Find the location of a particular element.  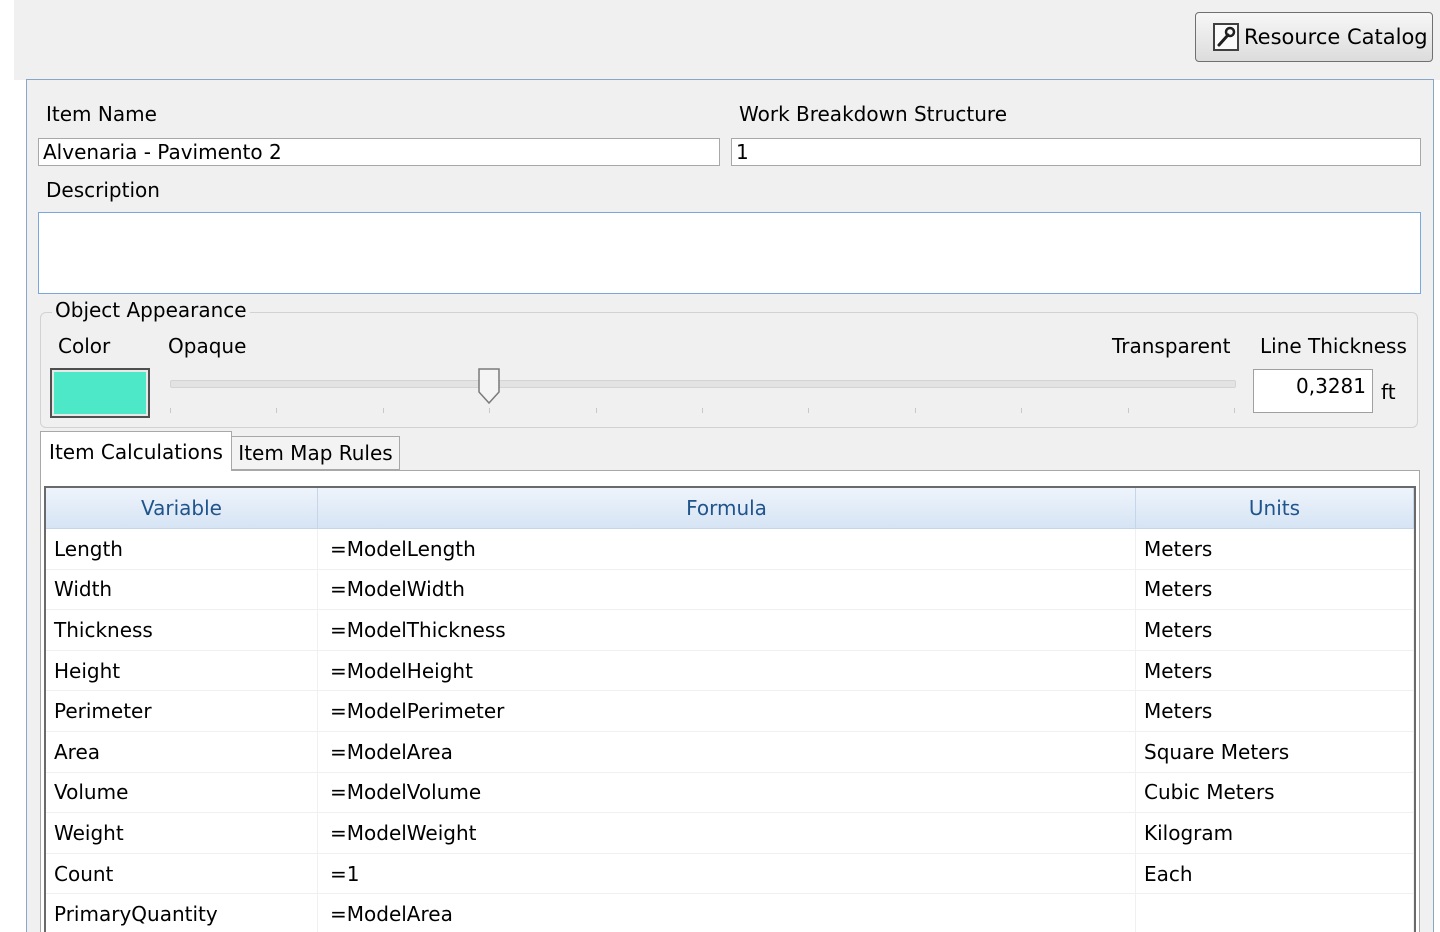

variable-cell: Width is located at coordinates (182, 589).